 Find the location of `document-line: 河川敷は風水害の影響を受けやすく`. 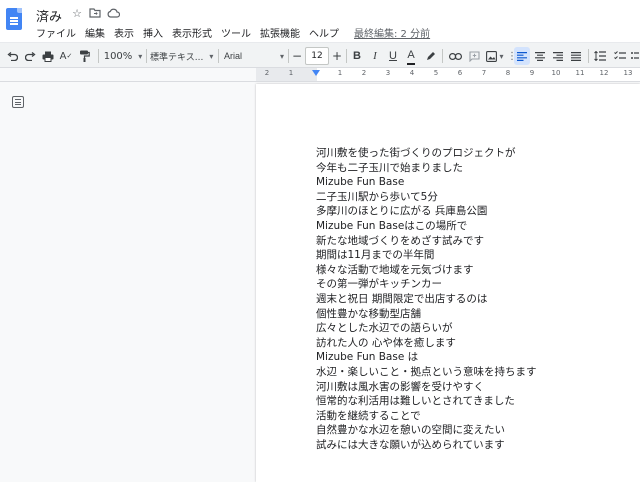

document-line: 河川敷は風水害の影響を受けやすく is located at coordinates (400, 386).